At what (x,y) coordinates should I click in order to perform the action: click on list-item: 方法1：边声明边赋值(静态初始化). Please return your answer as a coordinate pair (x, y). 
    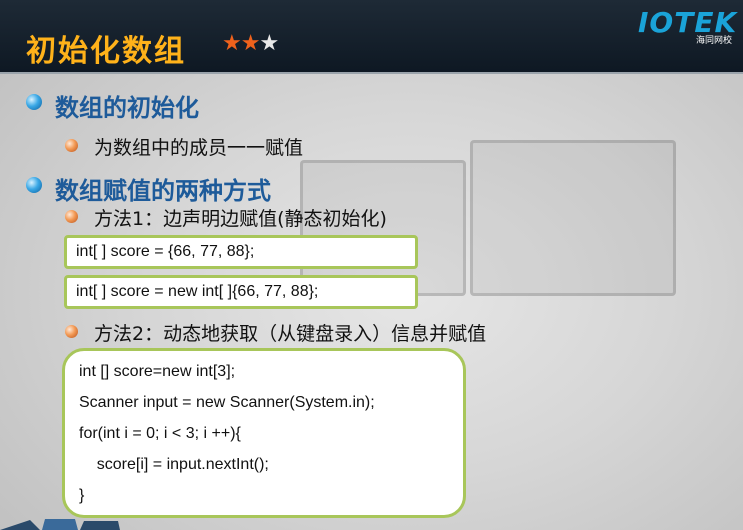
    Looking at the image, I should click on (240, 219).